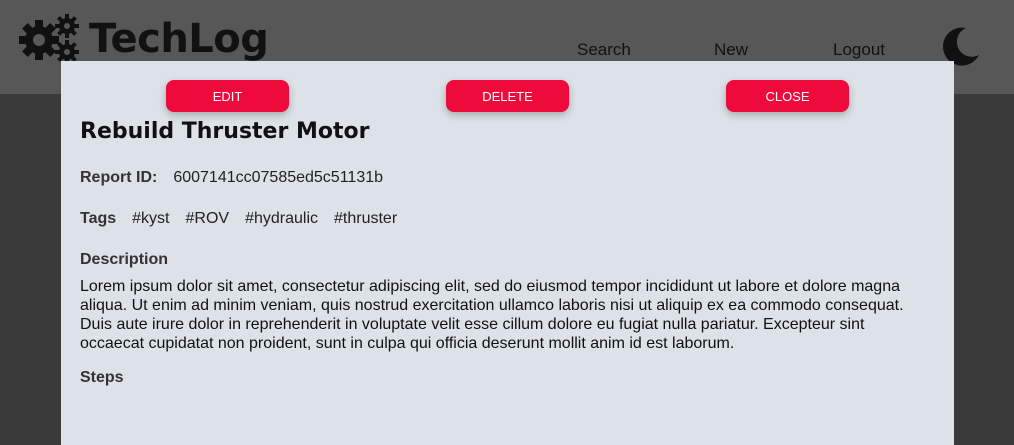  What do you see at coordinates (281, 219) in the screenshot?
I see `tag: #hydraulic` at bounding box center [281, 219].